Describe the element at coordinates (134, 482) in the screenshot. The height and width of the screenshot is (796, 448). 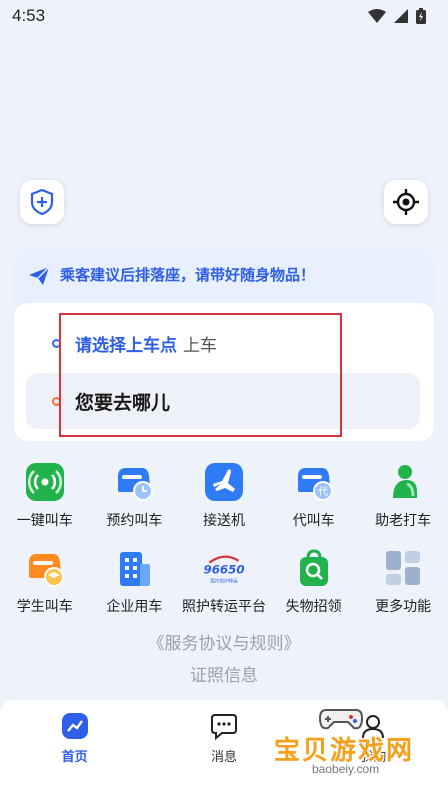
I see `clock-car-icon` at that location.